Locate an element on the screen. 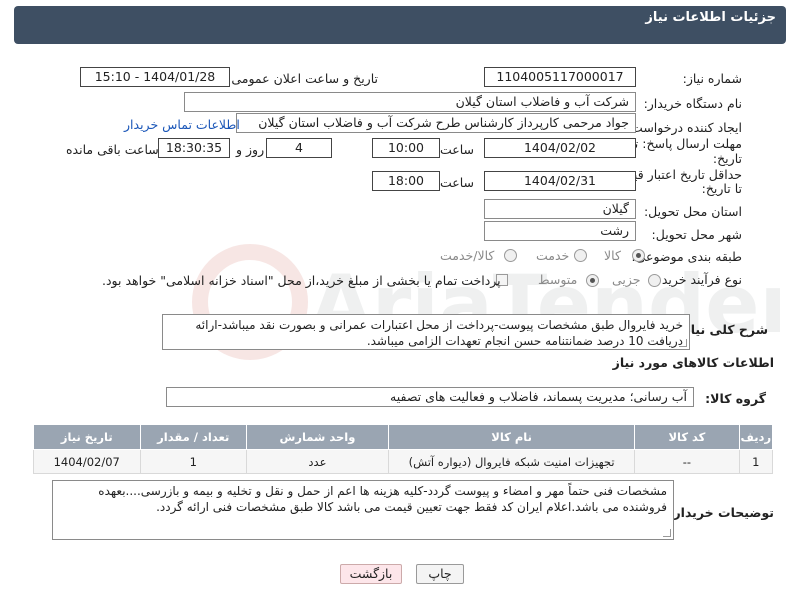 This screenshot has height=598, width=788. province-field: گیلان is located at coordinates (560, 209).